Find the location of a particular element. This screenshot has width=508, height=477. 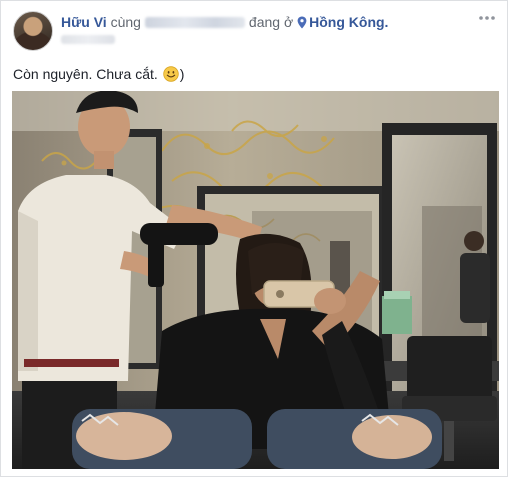

with-label: cùng is located at coordinates (125, 22).